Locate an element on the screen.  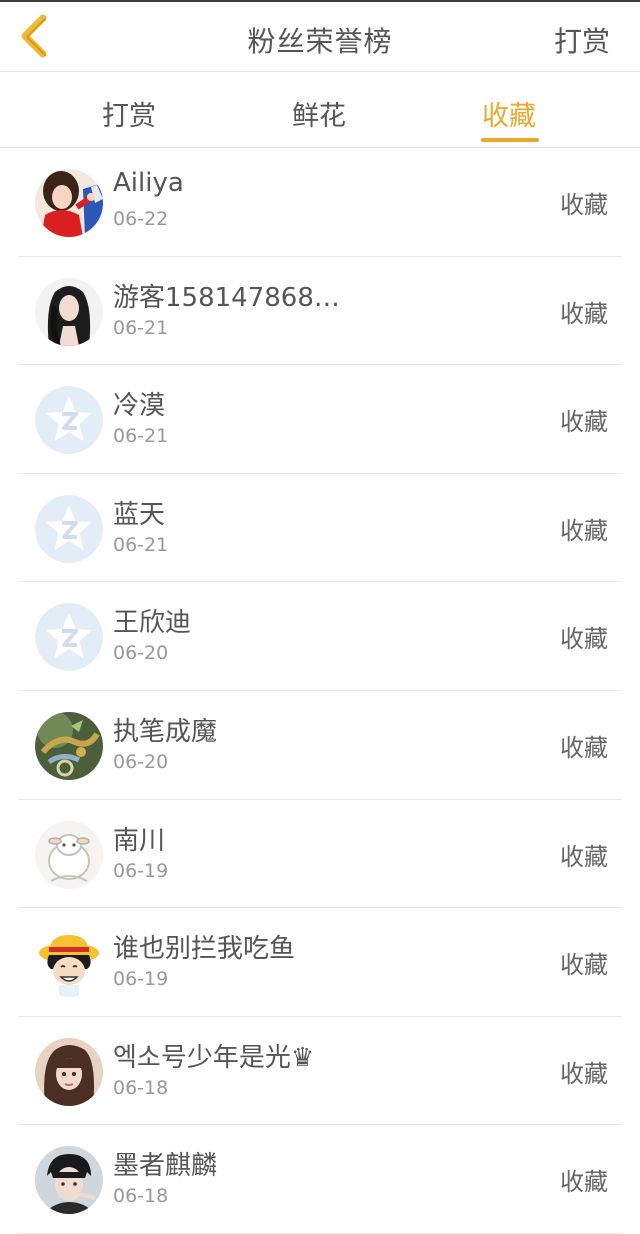
list-item: Ailiya 06-22 收藏 is located at coordinates (320, 202).